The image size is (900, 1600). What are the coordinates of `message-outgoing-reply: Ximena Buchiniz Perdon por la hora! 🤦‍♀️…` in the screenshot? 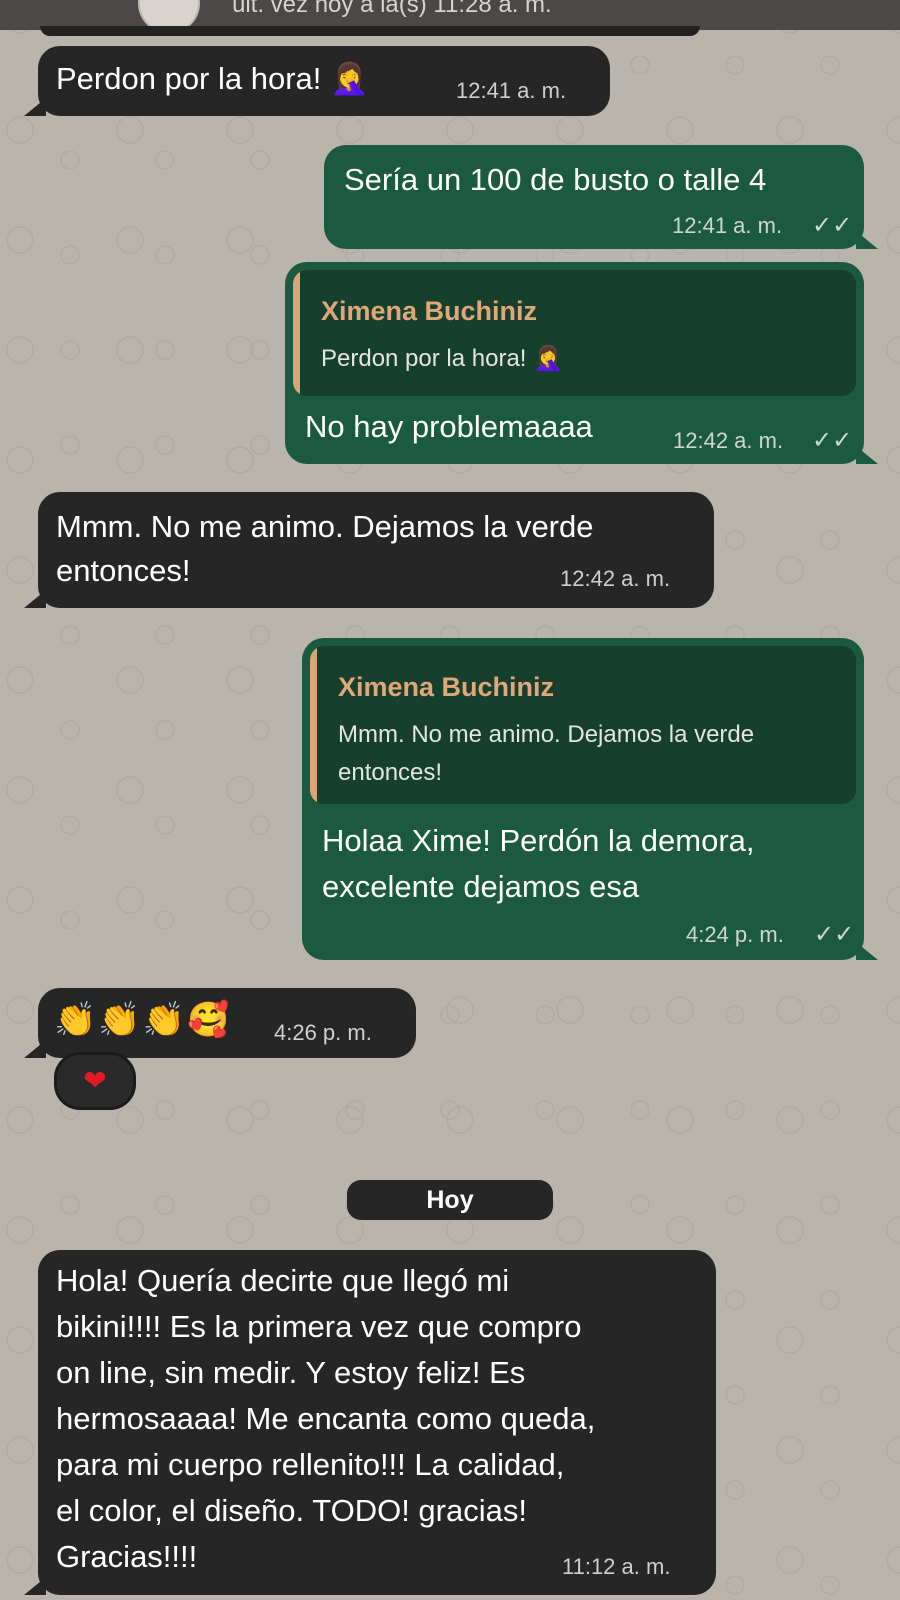 It's located at (581, 363).